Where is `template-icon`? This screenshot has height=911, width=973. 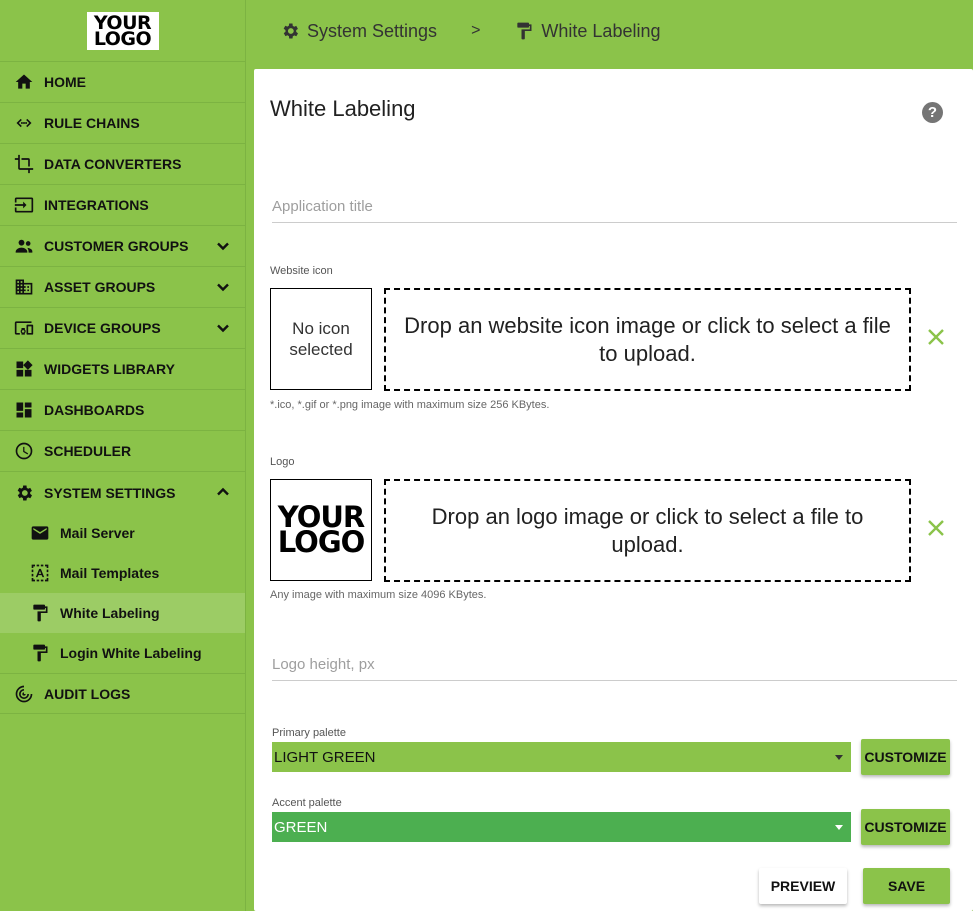
template-icon is located at coordinates (40, 573).